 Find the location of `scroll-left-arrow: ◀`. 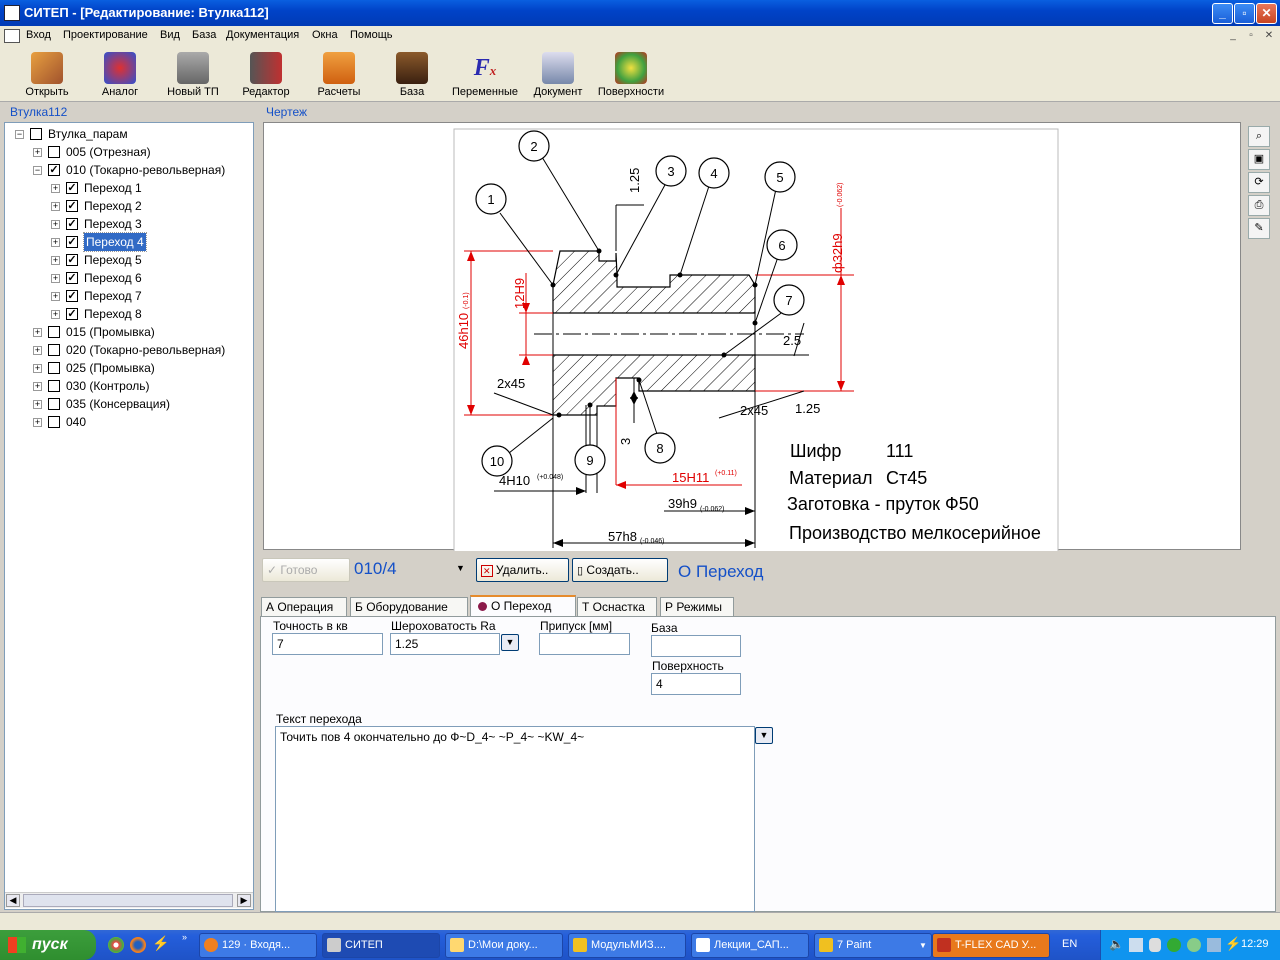

scroll-left-arrow: ◀ is located at coordinates (13, 900).